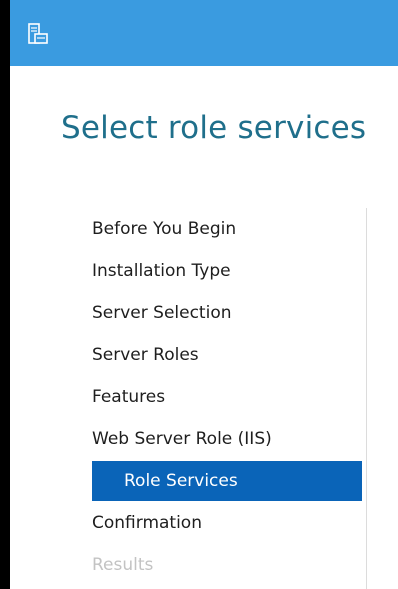  What do you see at coordinates (186, 313) in the screenshot?
I see `nav-item-server-selection: Server Selection` at bounding box center [186, 313].